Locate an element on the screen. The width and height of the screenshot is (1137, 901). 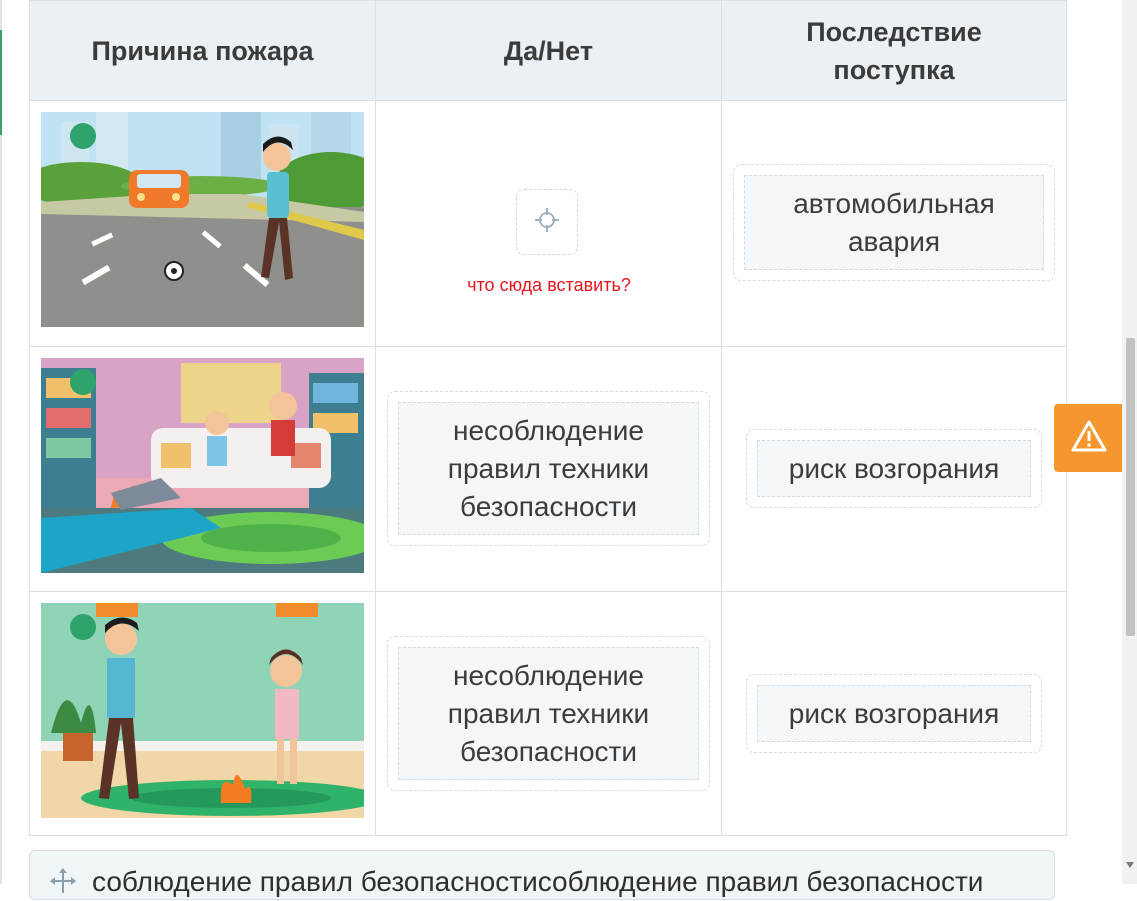
header-yes-no: Да/Нет is located at coordinates (548, 50).